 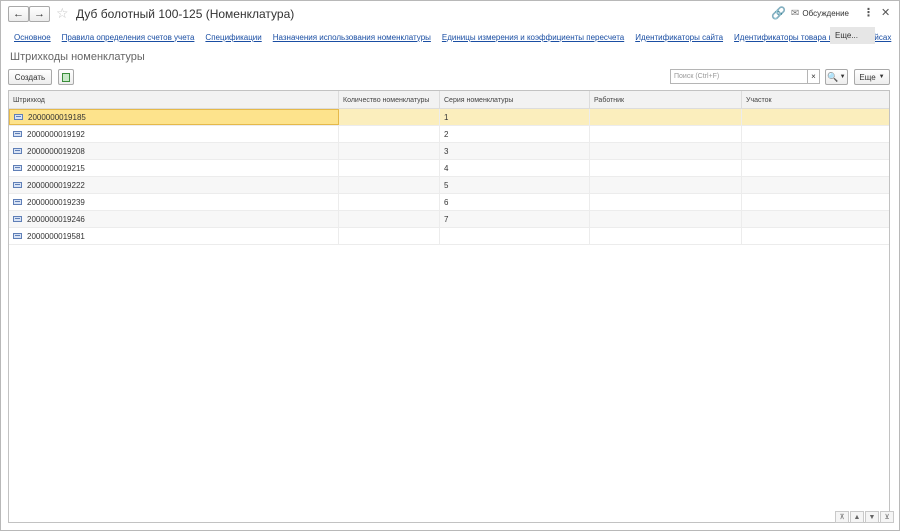 What do you see at coordinates (174, 100) in the screenshot?
I see `column-header-barcode: Штрихкод` at bounding box center [174, 100].